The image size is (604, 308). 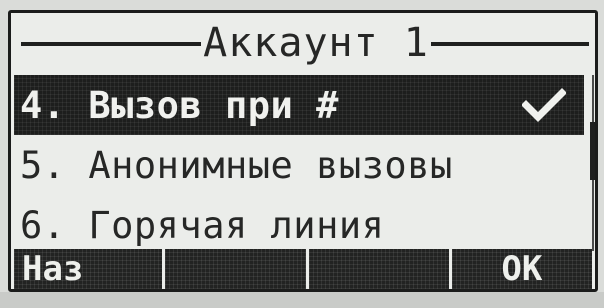 What do you see at coordinates (521, 269) in the screenshot?
I see `ok-softkey: ОК` at bounding box center [521, 269].